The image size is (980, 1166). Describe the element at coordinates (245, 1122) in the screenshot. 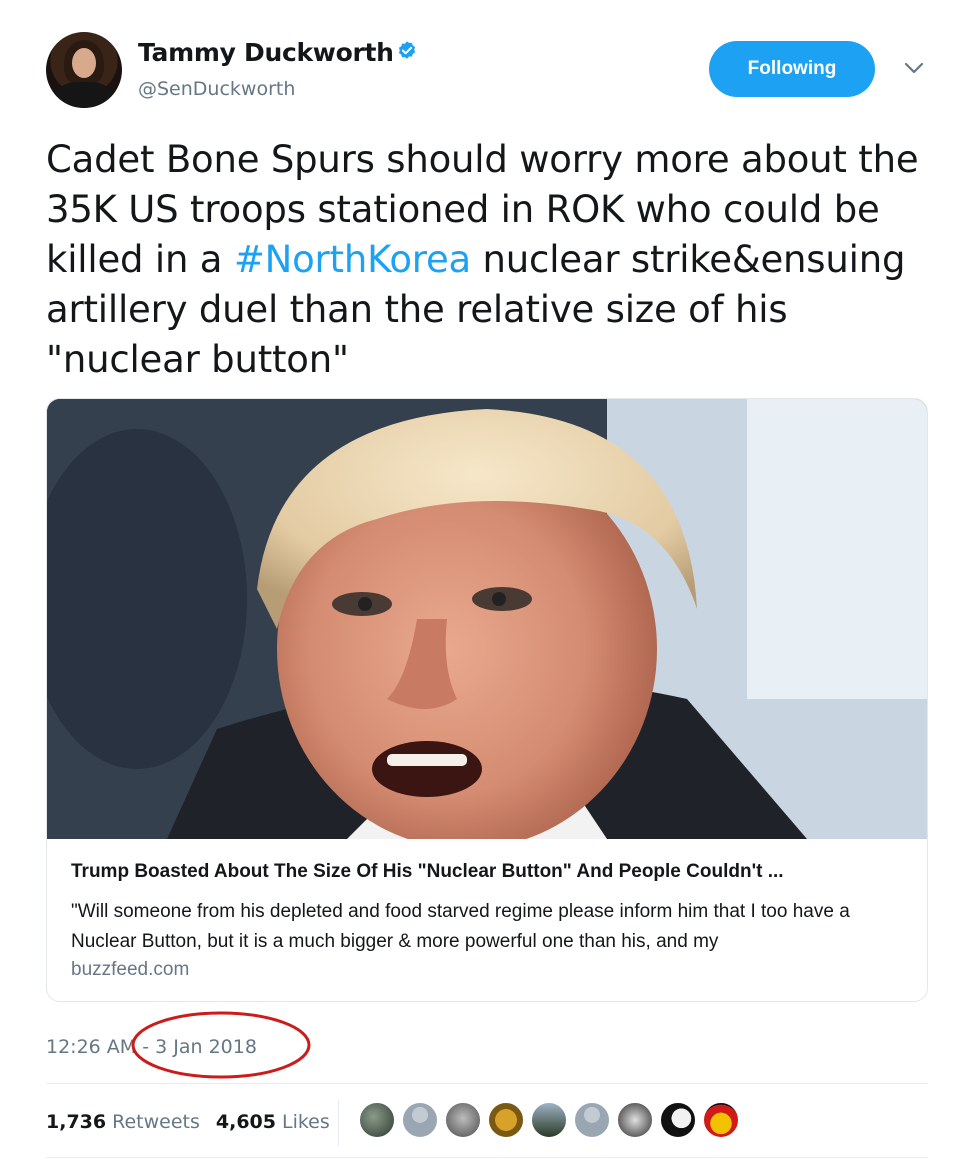

I see `likes-count: 4,605` at that location.